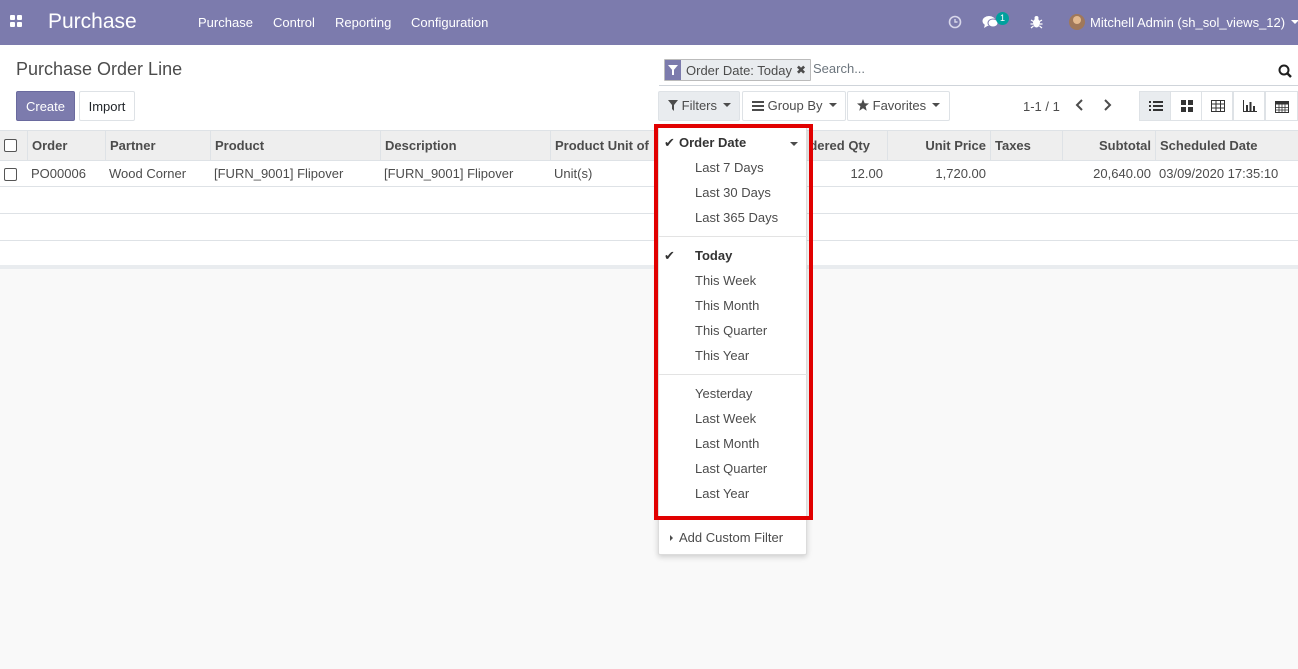  I want to click on search-bar: Order Date: Today ✖, so click(978, 71).